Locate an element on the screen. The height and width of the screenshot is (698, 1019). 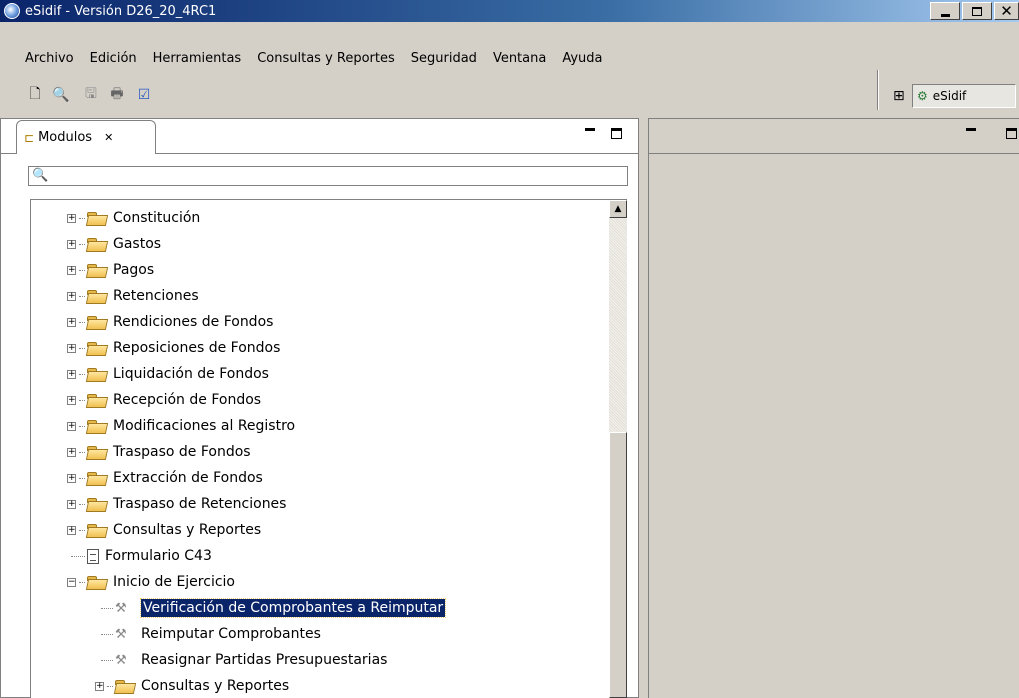
editor-minimize-icon is located at coordinates (971, 129).